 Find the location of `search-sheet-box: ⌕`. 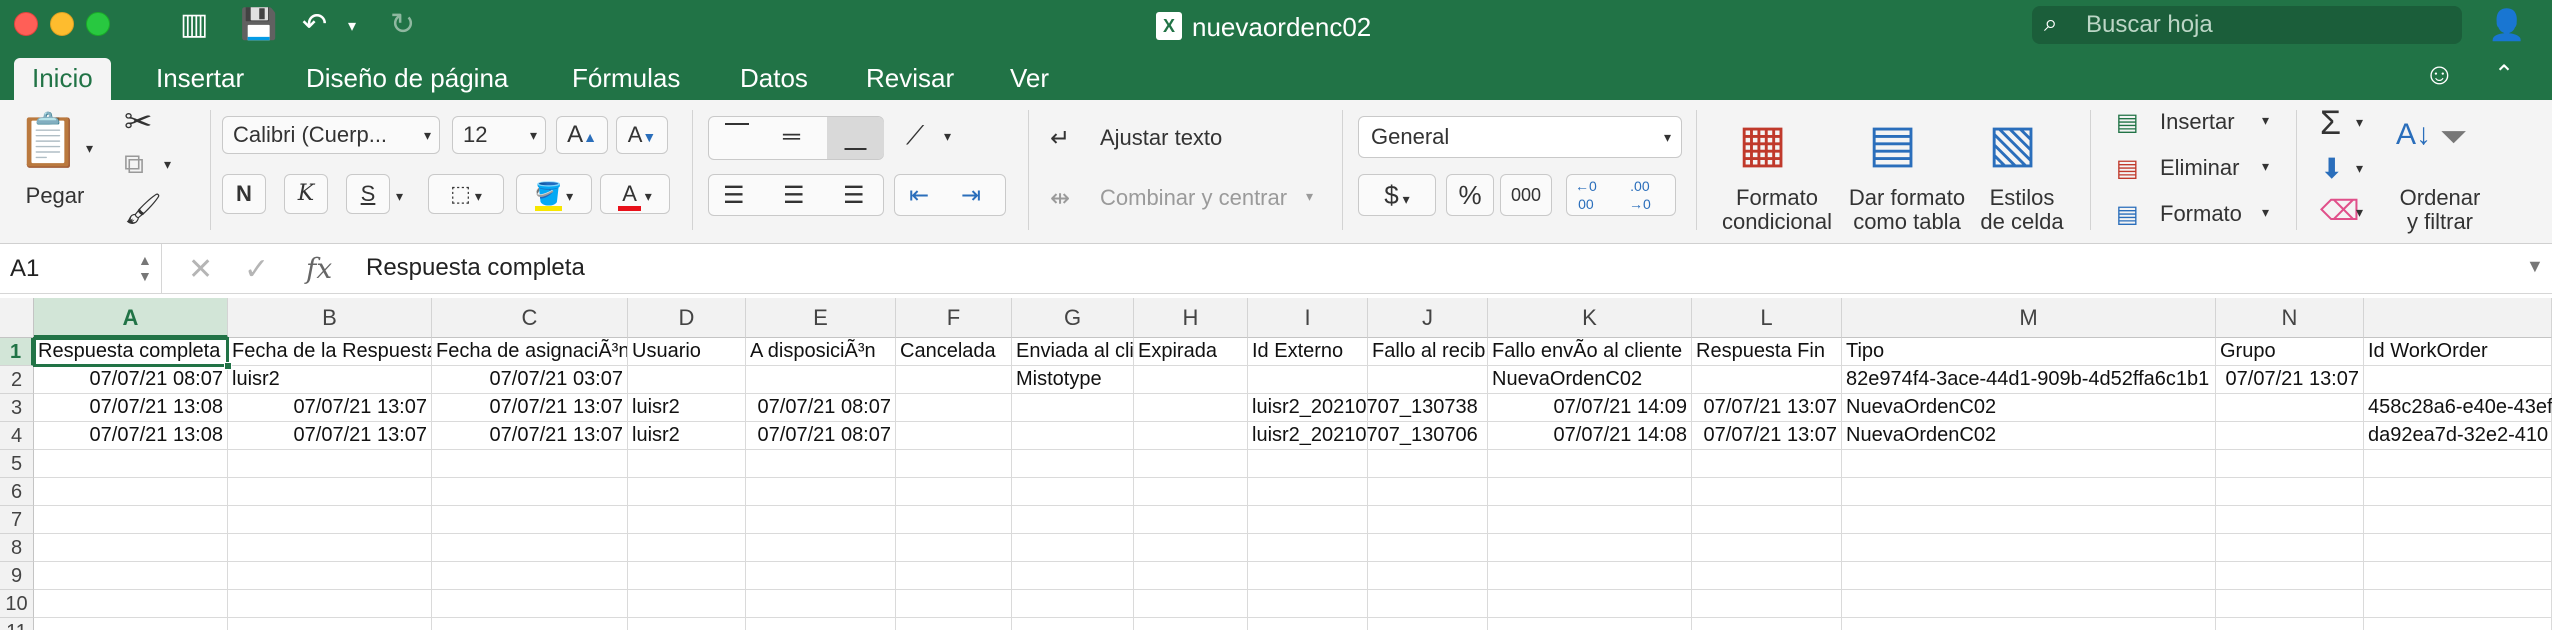

search-sheet-box: ⌕ is located at coordinates (2247, 25).